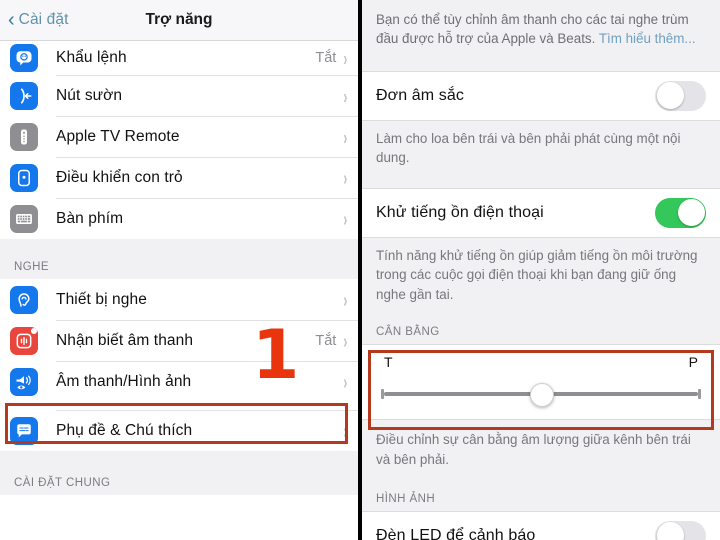 This screenshot has height=540, width=720. Describe the element at coordinates (541, 491) in the screenshot. I see `section-header-visual: HÌNH ẢNH` at that location.